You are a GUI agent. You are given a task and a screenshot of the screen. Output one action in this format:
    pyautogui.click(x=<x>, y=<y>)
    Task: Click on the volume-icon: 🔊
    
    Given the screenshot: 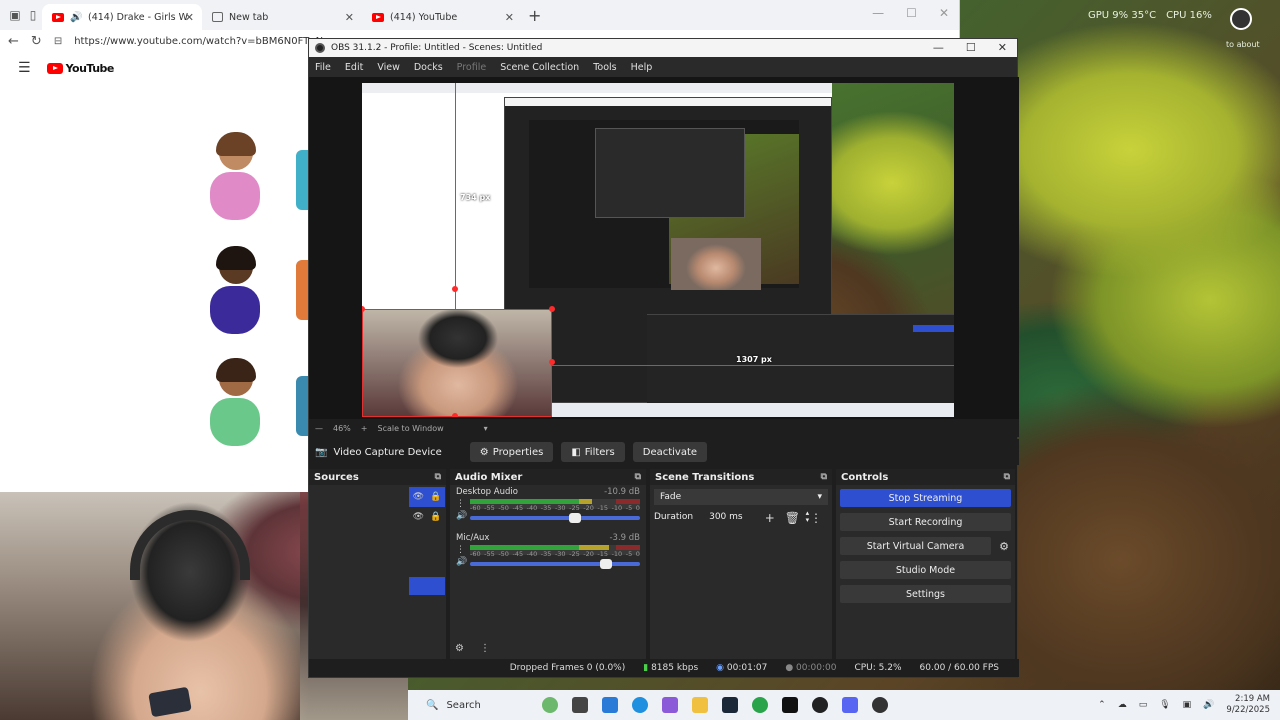 What is the action you would take?
    pyautogui.click(x=1208, y=705)
    